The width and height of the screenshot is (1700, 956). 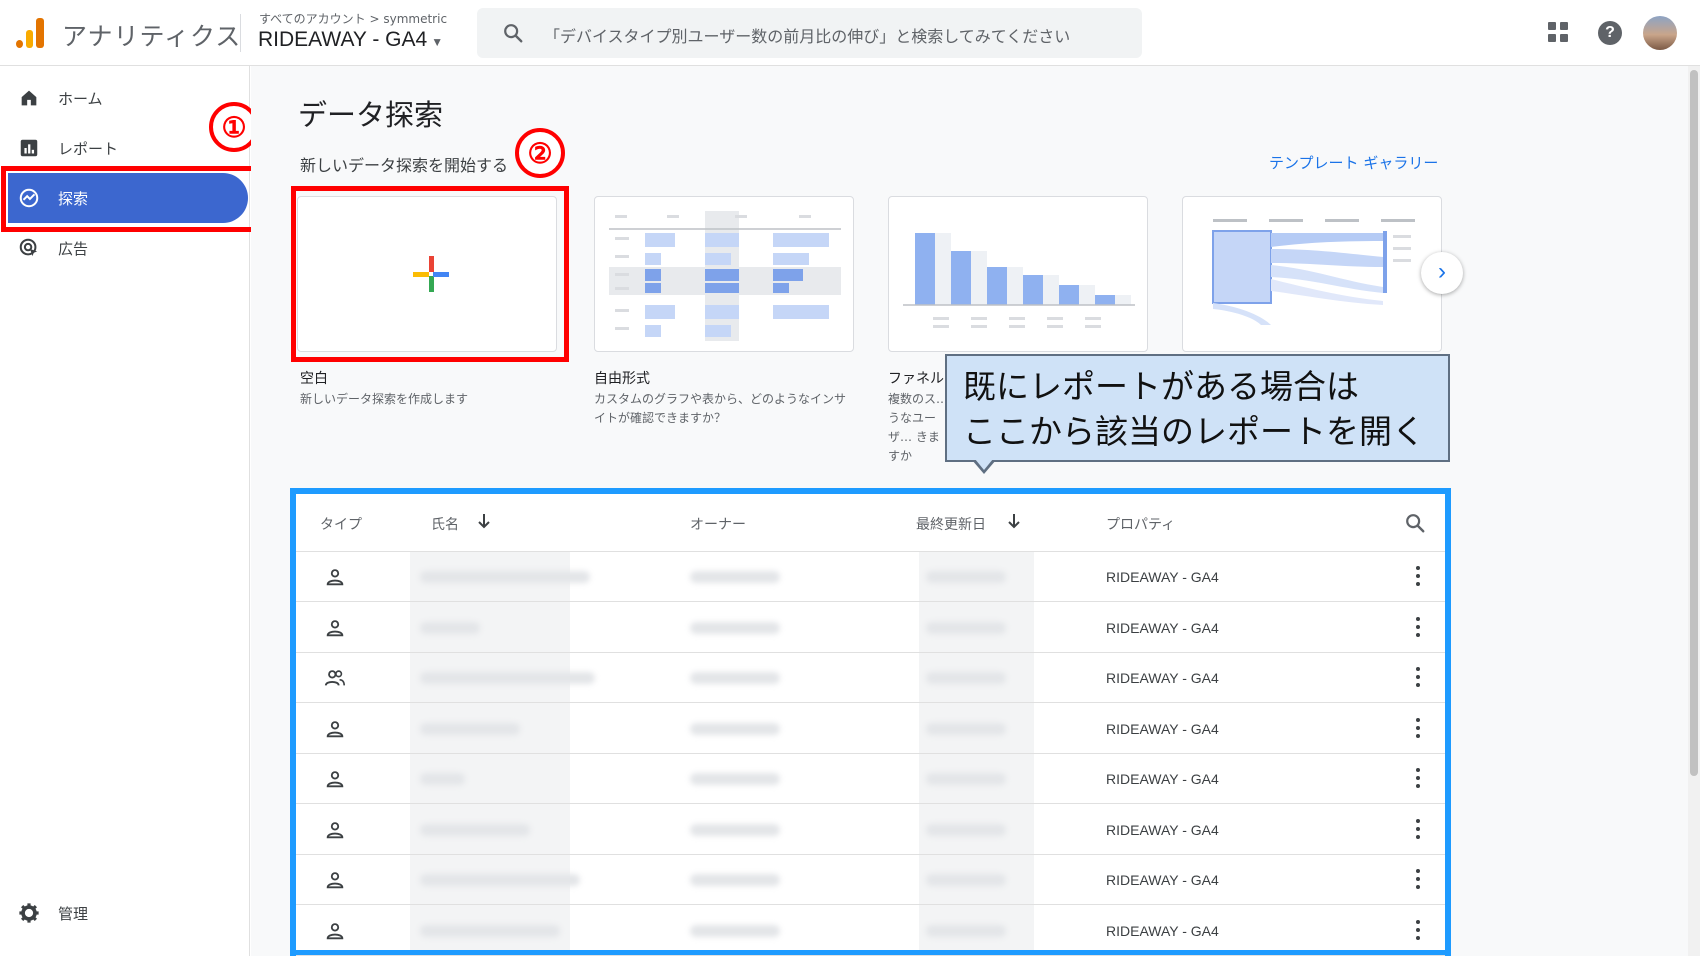 What do you see at coordinates (371, 115) in the screenshot?
I see `page-title: データ探索` at bounding box center [371, 115].